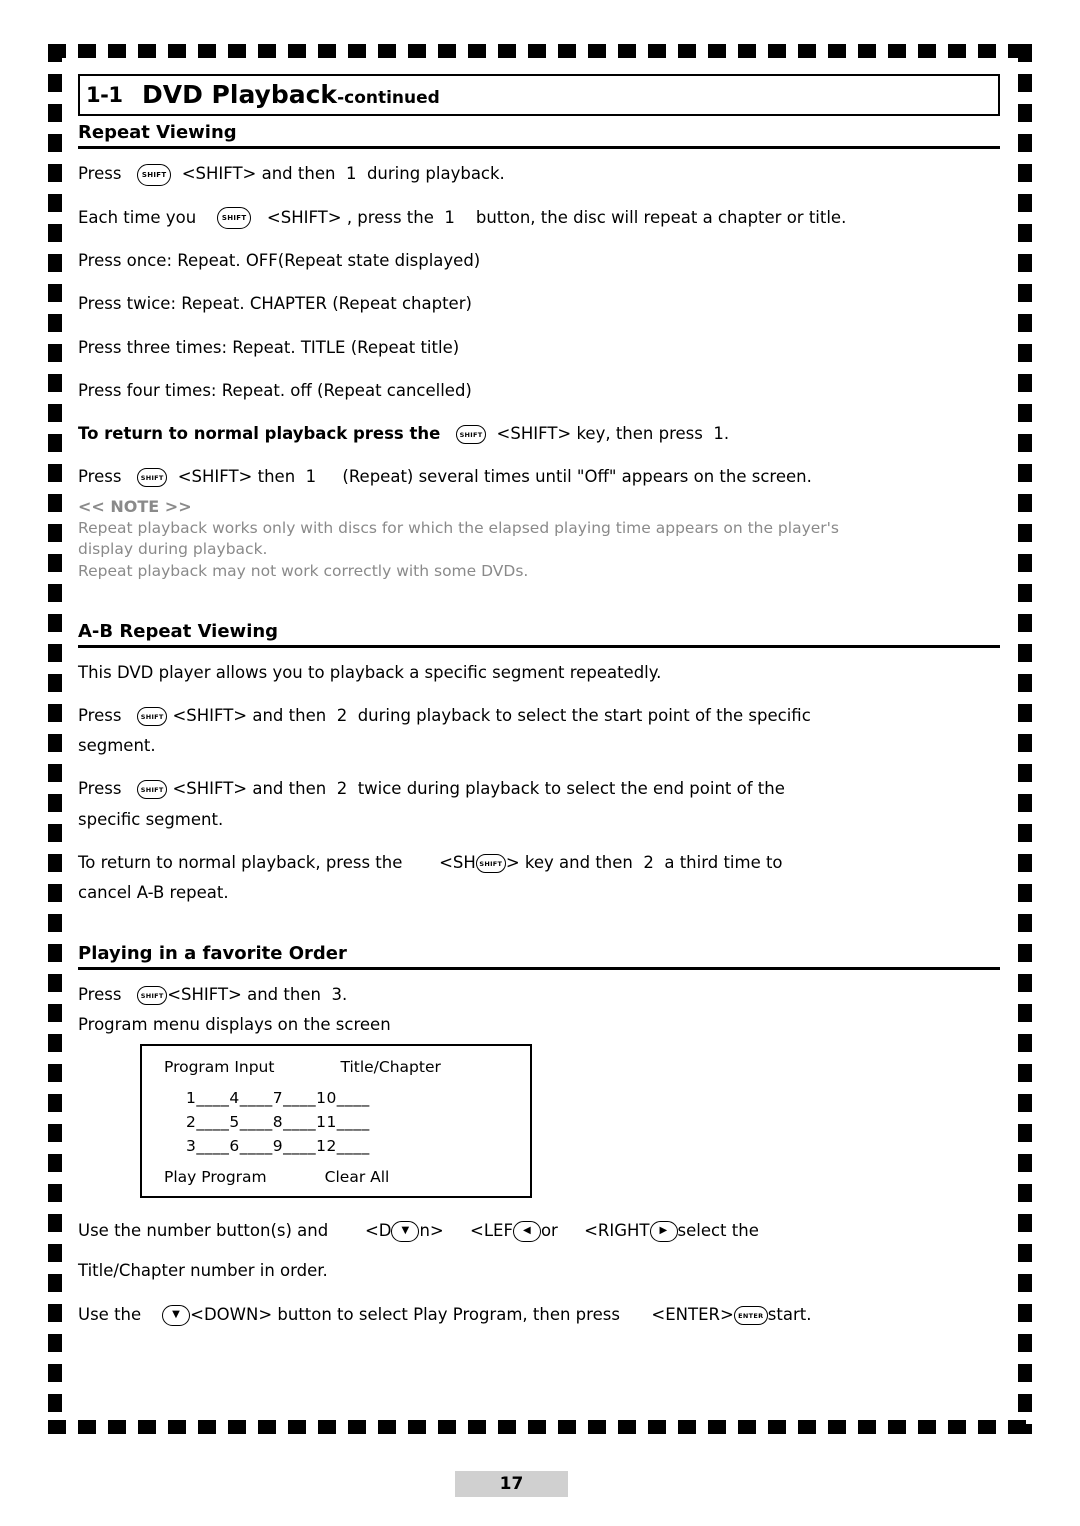  What do you see at coordinates (723, 862) in the screenshot?
I see `ab-line-4-d: a third time to` at bounding box center [723, 862].